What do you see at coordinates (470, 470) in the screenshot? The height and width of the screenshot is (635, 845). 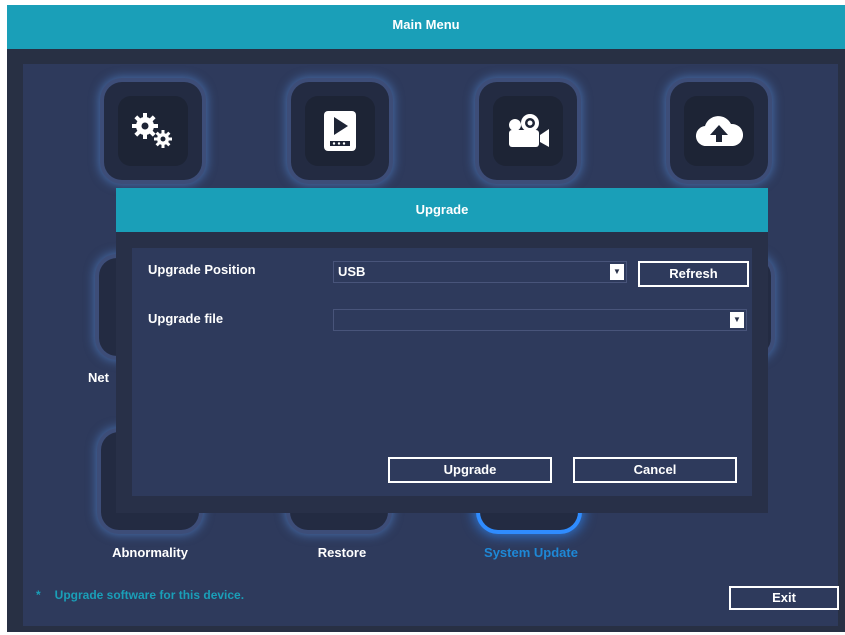 I see `upgrade-button: Upgrade` at bounding box center [470, 470].